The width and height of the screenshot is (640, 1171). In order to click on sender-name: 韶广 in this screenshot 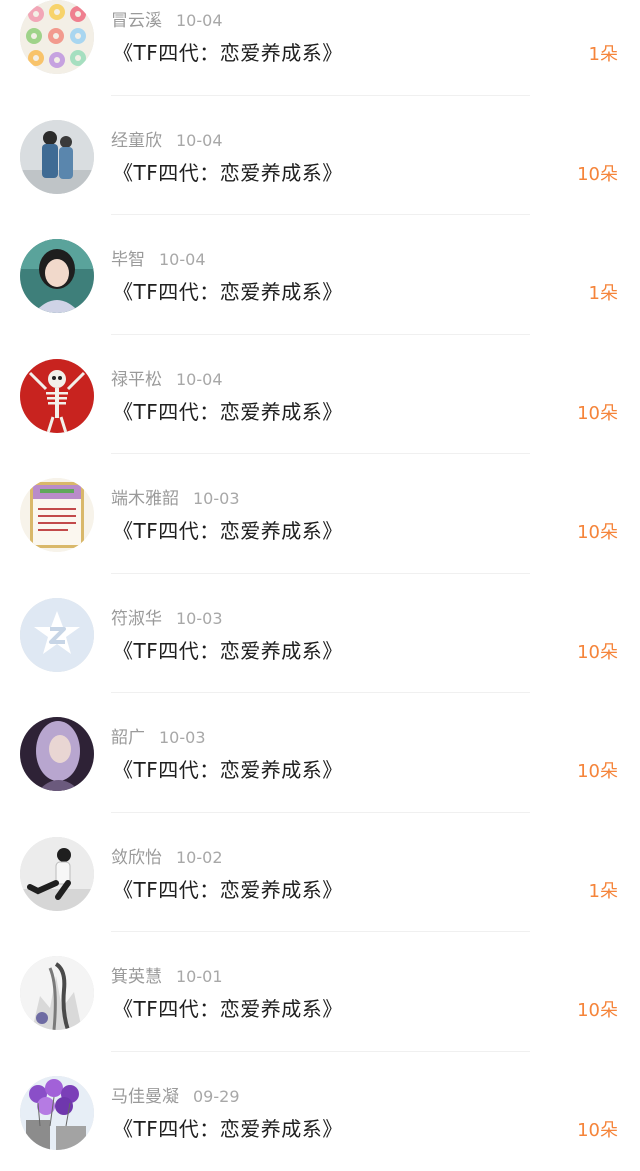, I will do `click(128, 738)`.